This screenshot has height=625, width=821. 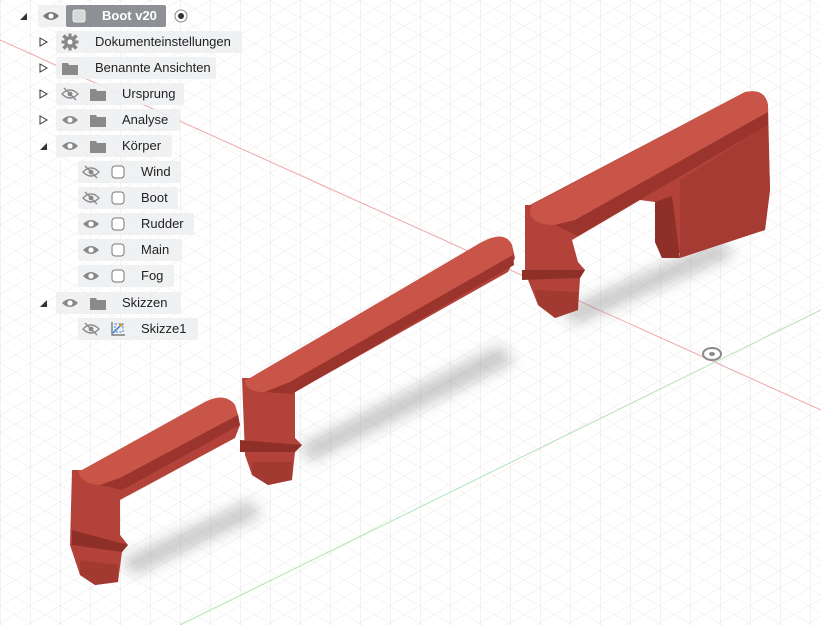 What do you see at coordinates (142, 145) in the screenshot?
I see `item-label: Körper` at bounding box center [142, 145].